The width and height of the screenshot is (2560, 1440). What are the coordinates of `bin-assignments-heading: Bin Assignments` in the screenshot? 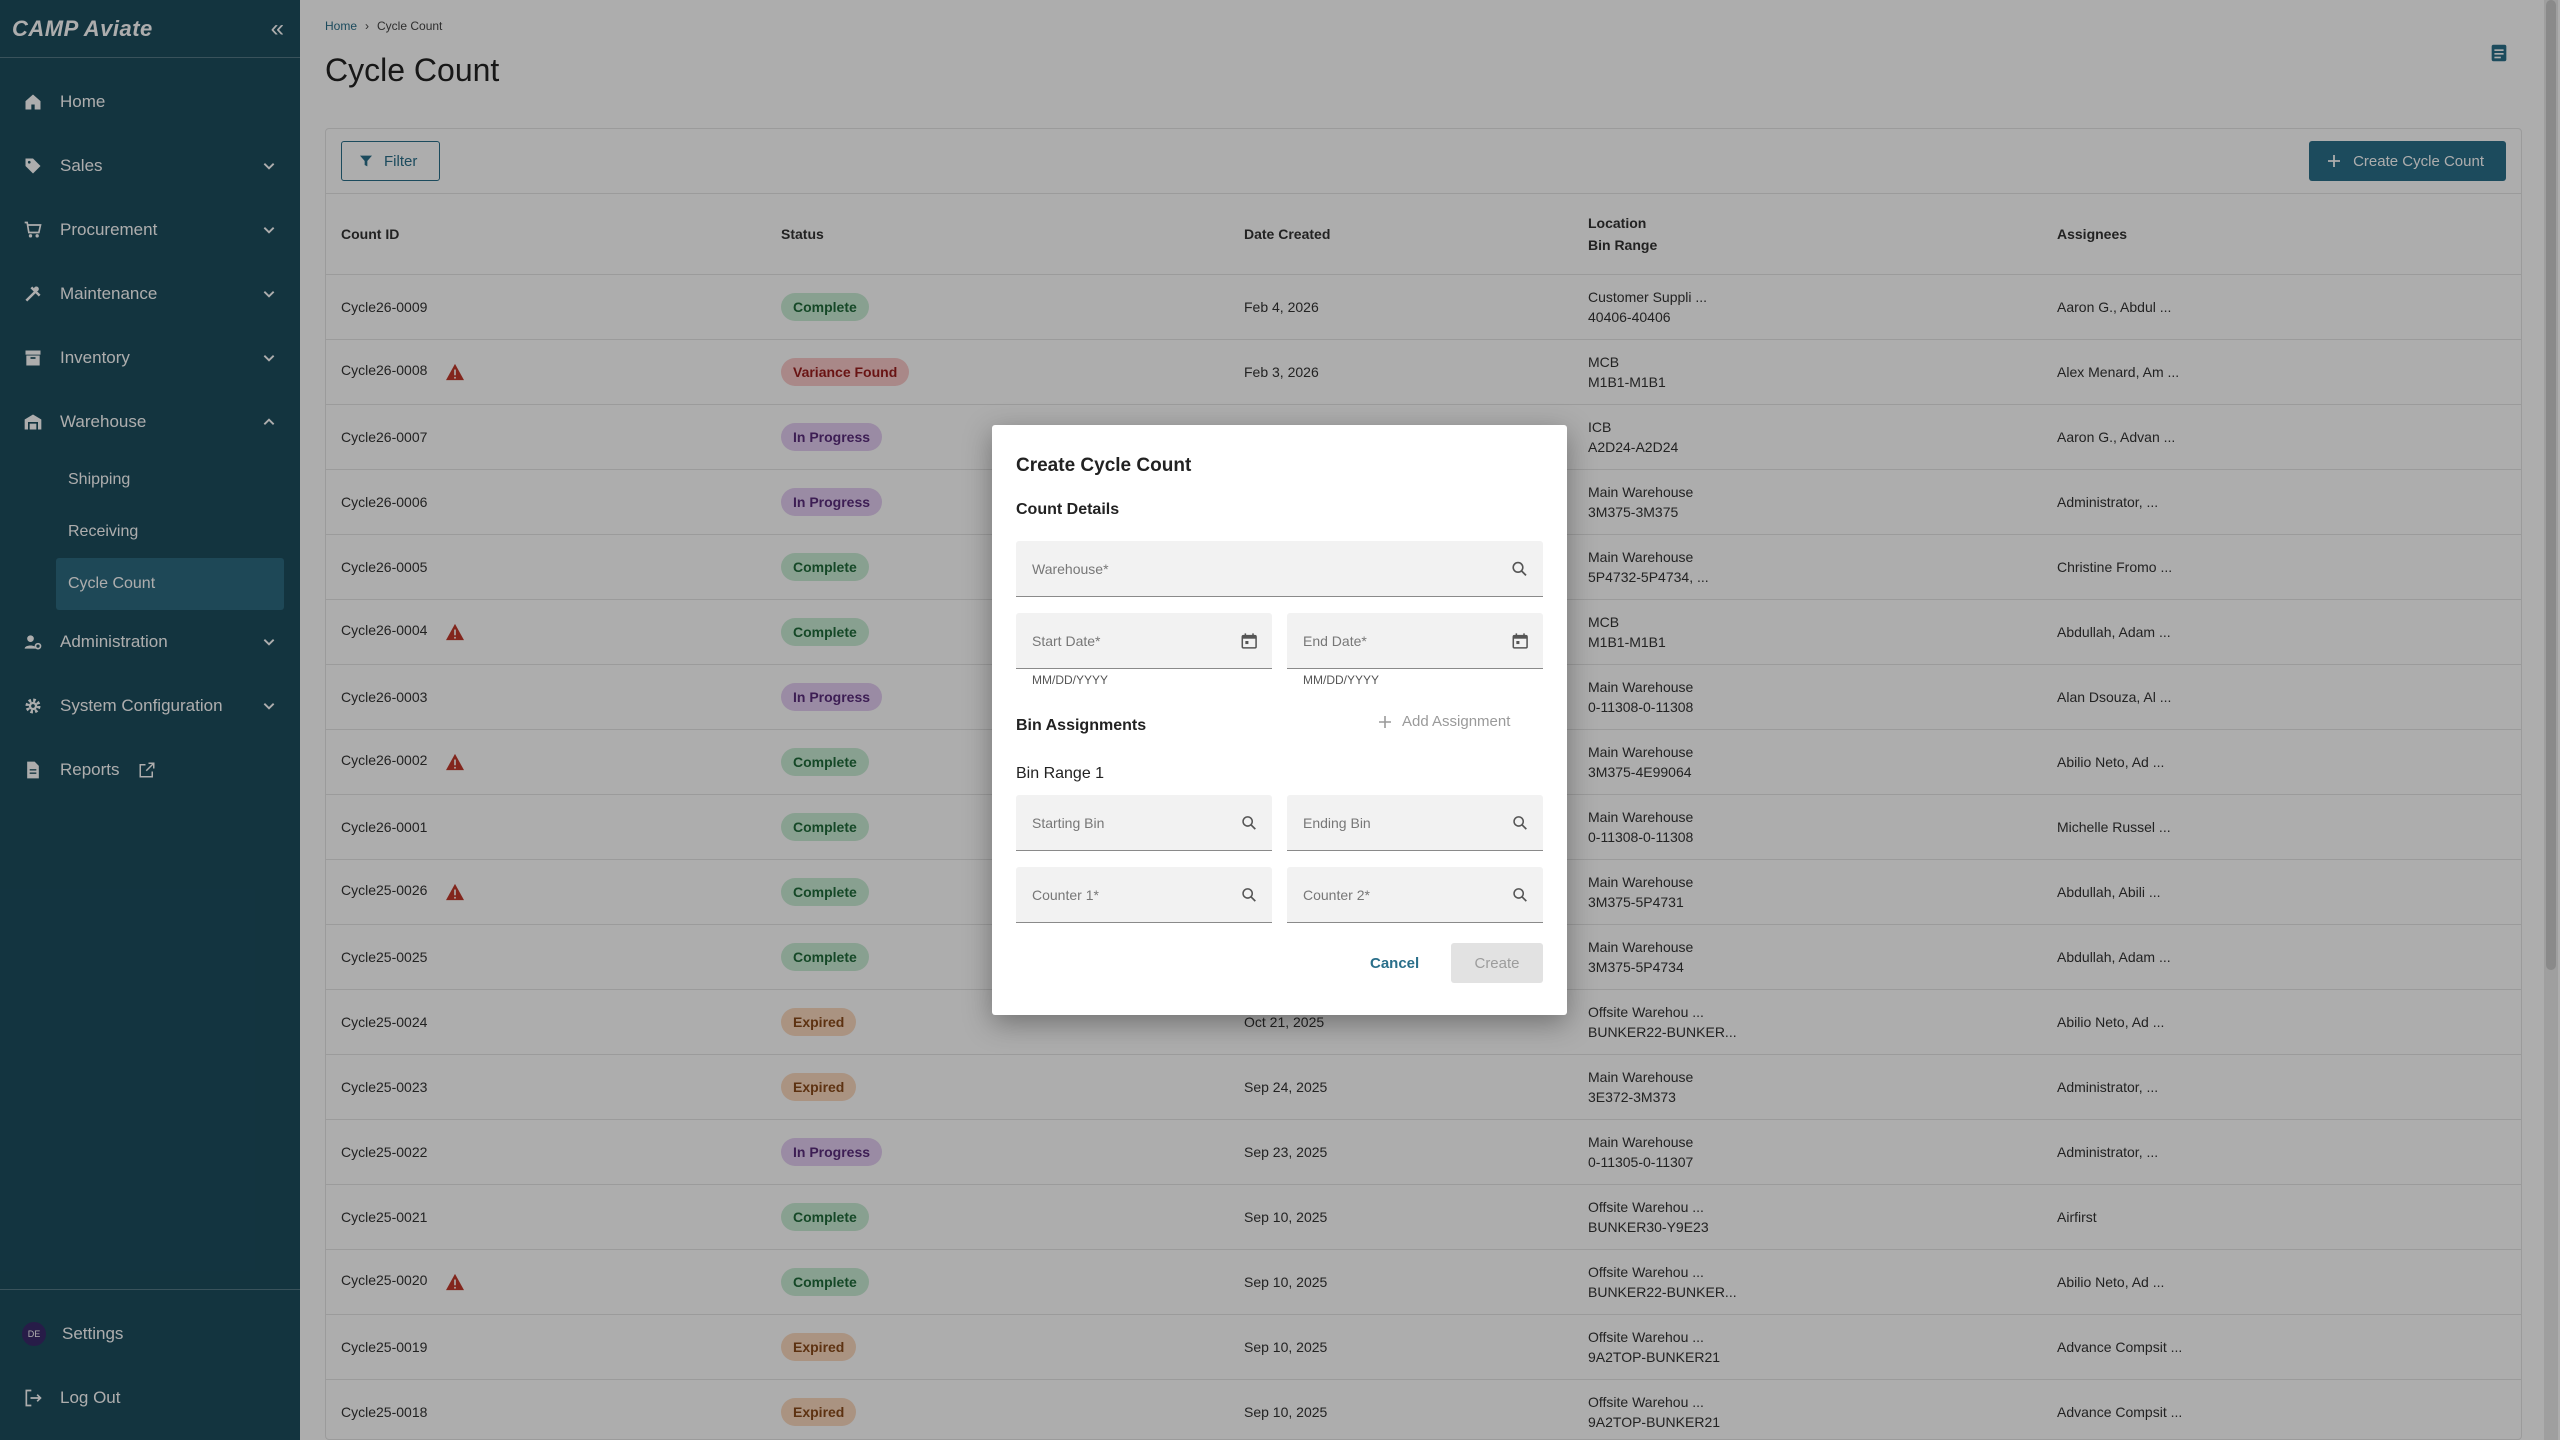 It's located at (1081, 725).